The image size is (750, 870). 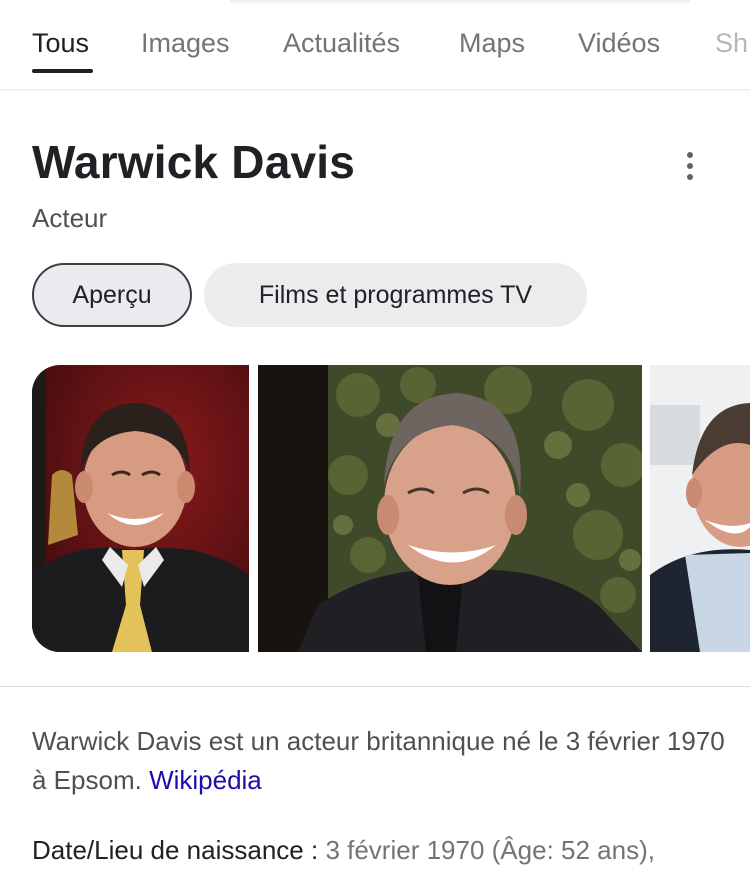 What do you see at coordinates (175, 850) in the screenshot?
I see `fact-label: Date/Lieu de naissance :` at bounding box center [175, 850].